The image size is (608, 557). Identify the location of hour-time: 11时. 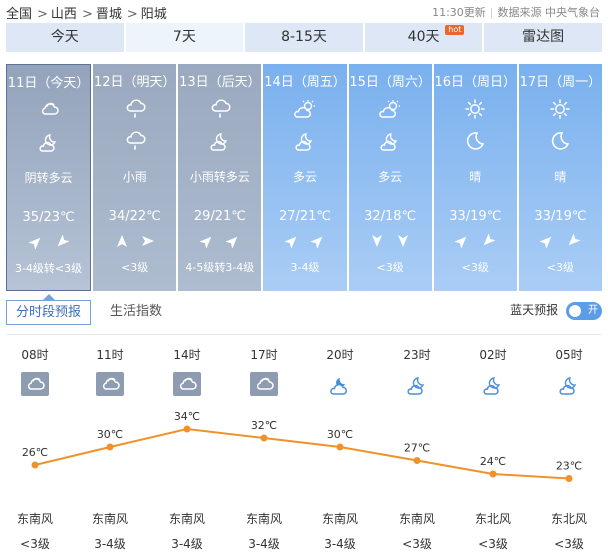
(110, 355).